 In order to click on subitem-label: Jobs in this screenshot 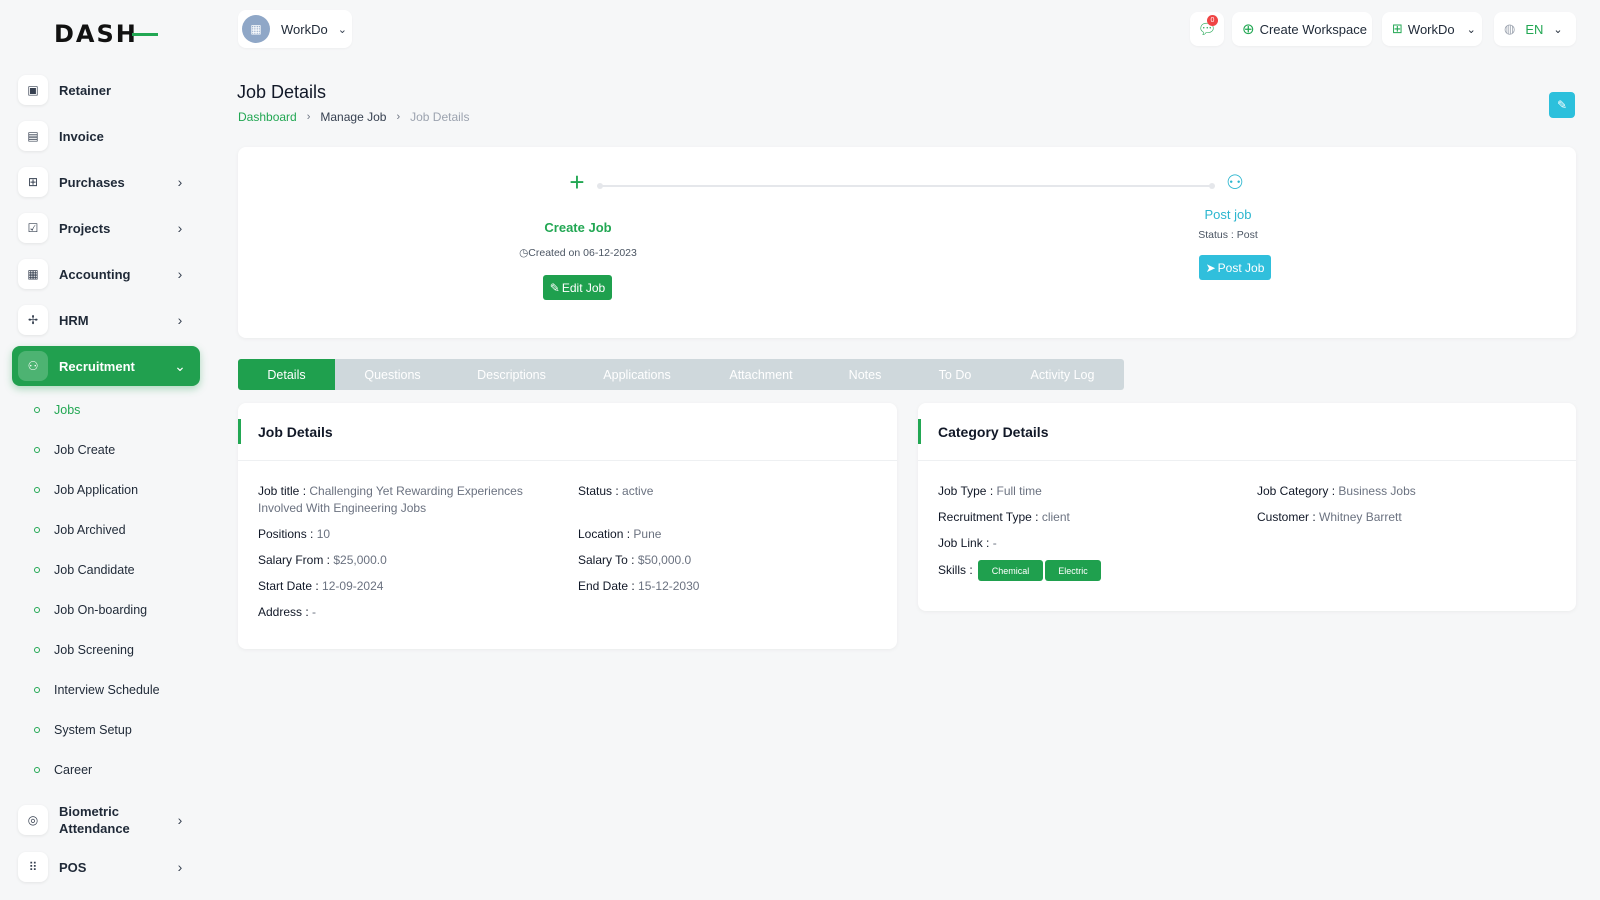, I will do `click(67, 410)`.